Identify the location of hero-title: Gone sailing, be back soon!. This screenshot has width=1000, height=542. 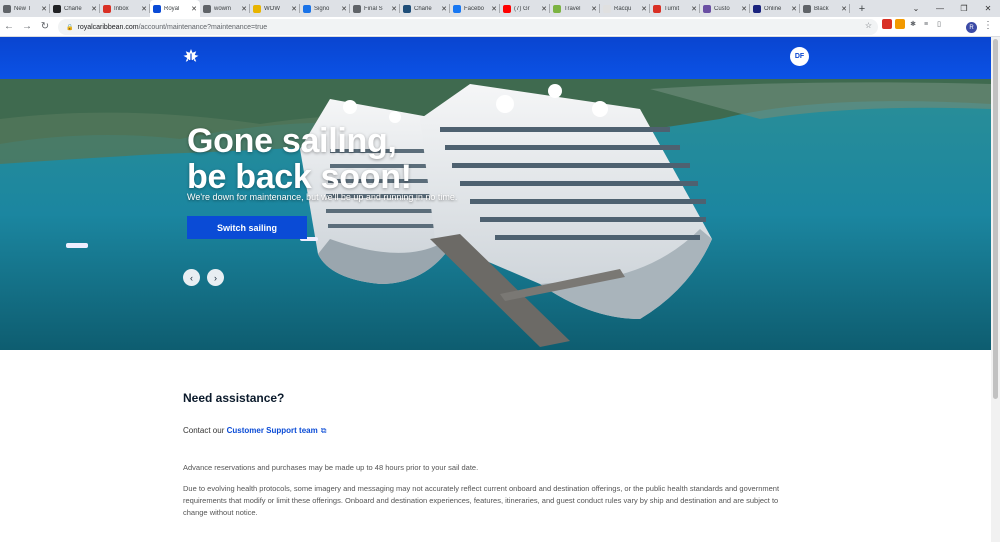
(367, 159).